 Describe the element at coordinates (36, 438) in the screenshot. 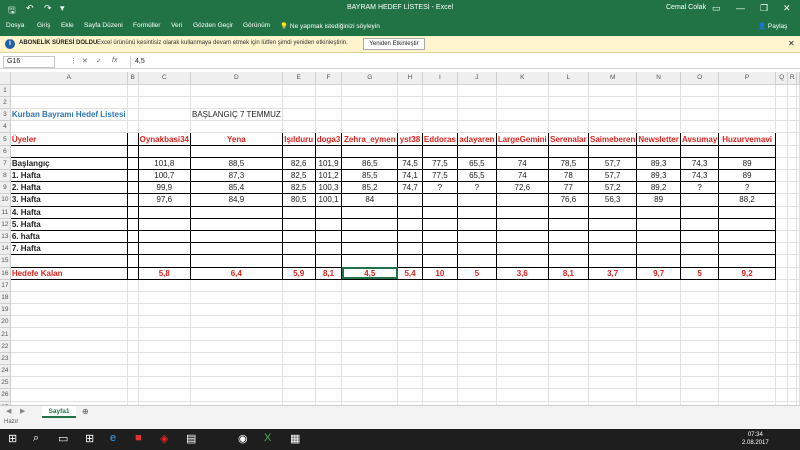

I see `search-icon: ⌕` at that location.